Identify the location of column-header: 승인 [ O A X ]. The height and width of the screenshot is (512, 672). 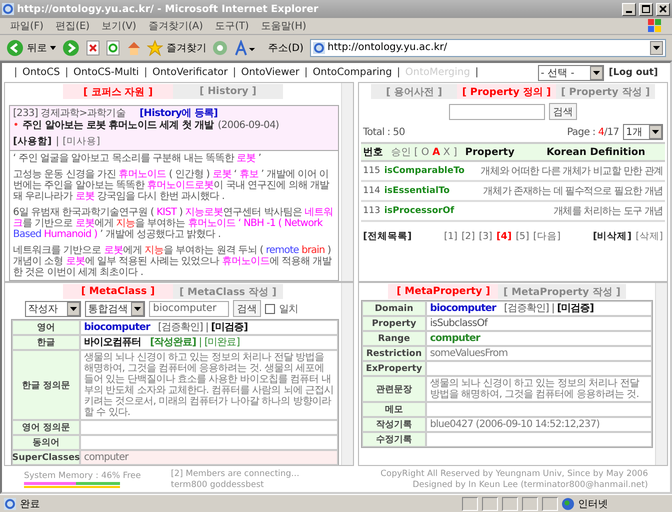
(424, 152).